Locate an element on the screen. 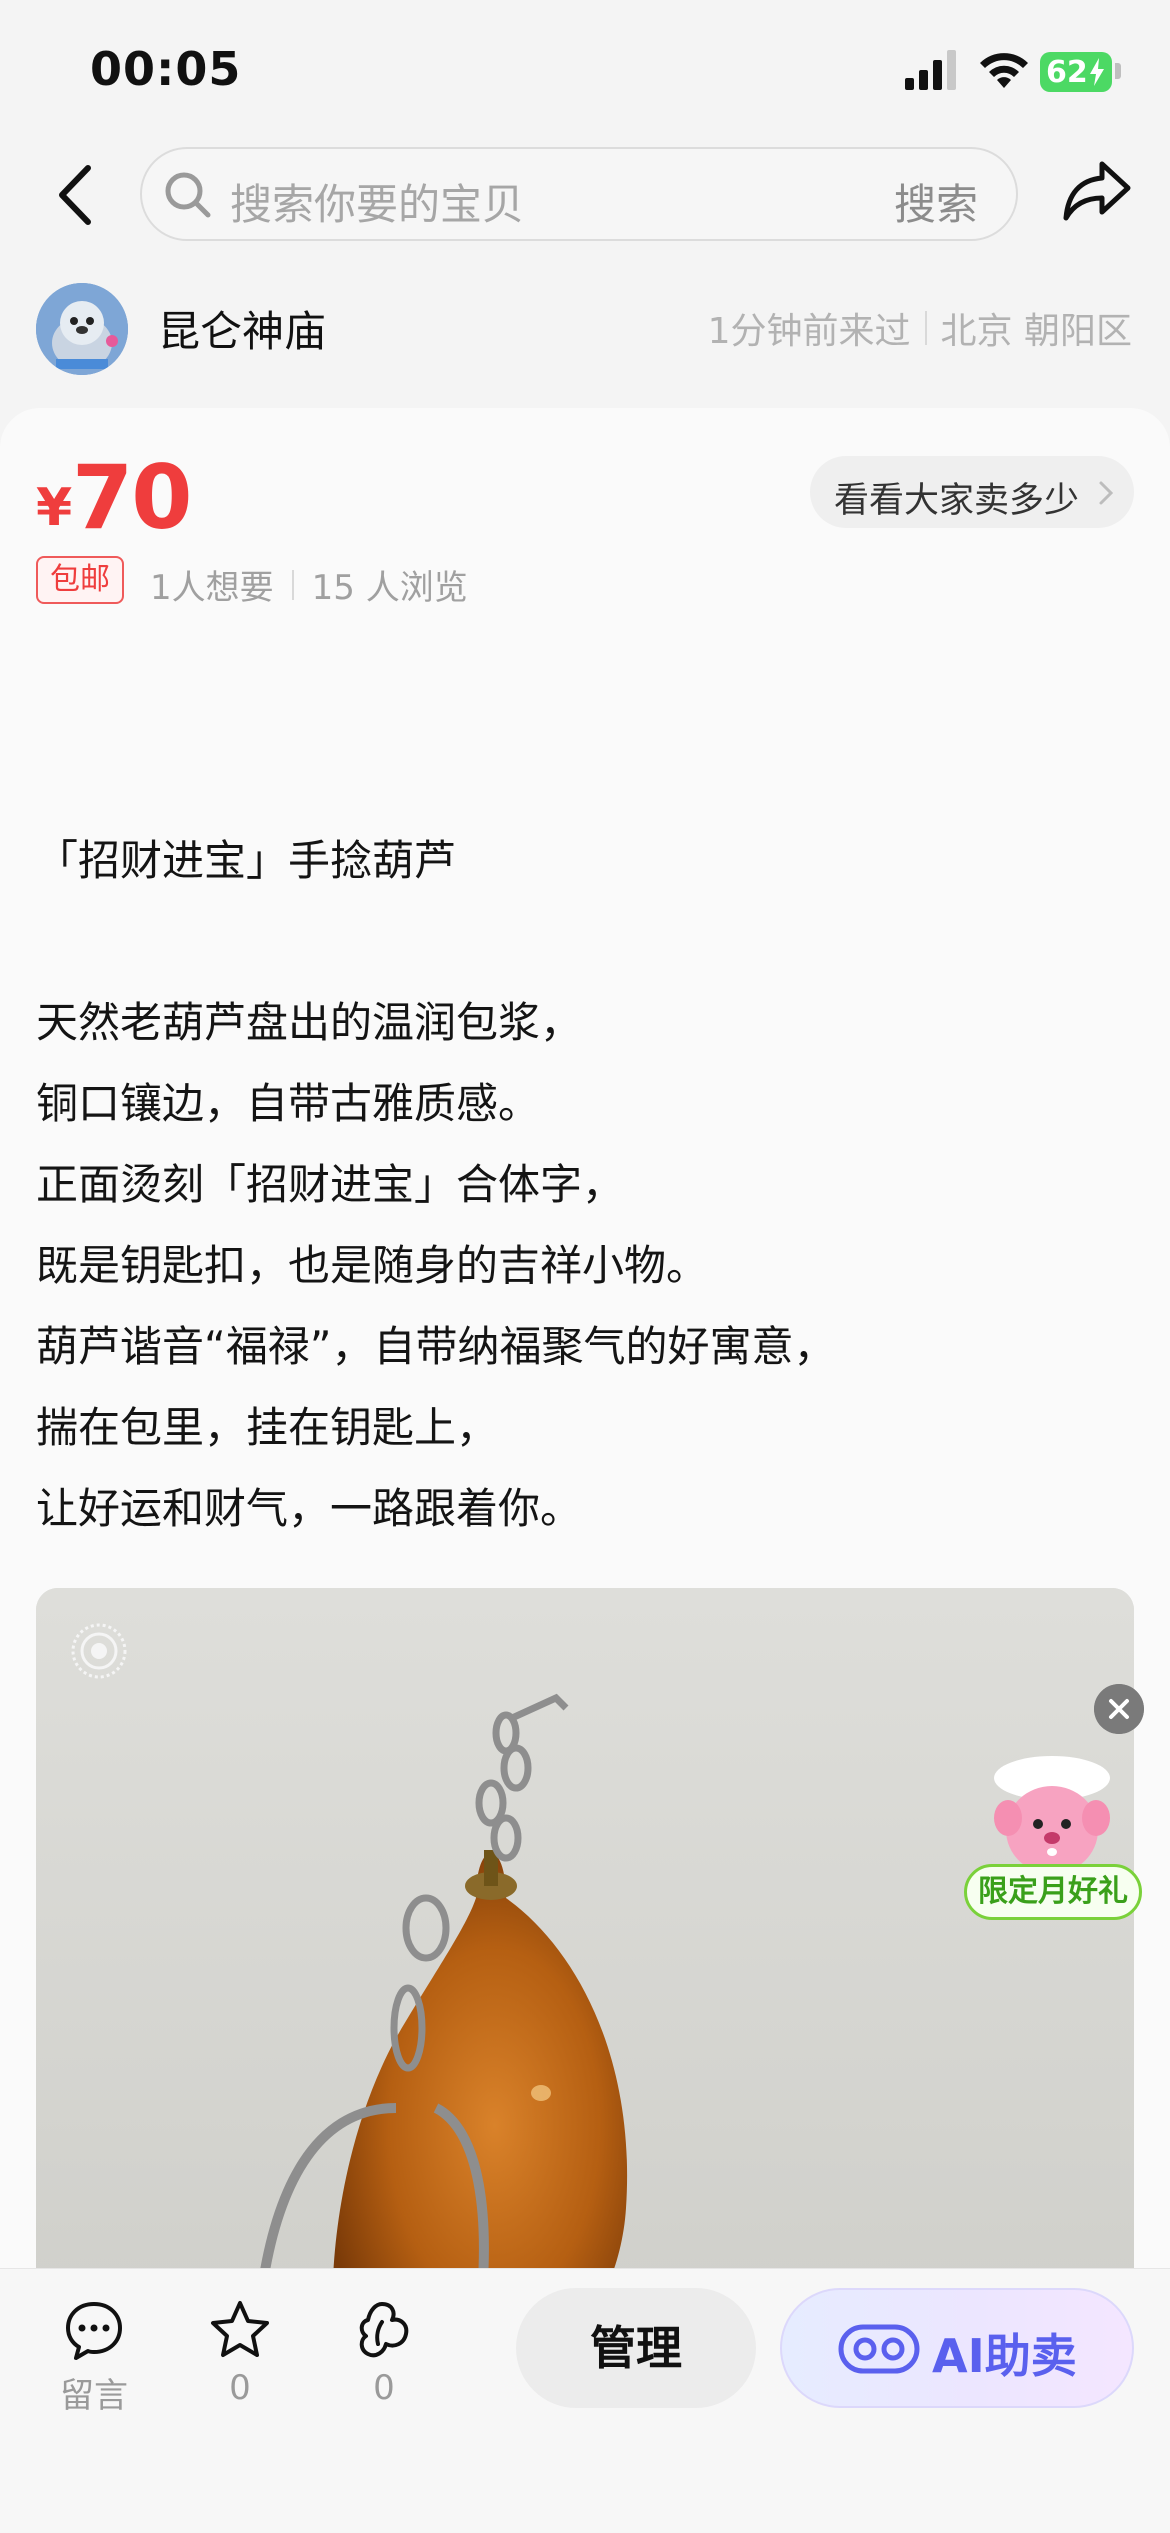  favorite-button: 0 is located at coordinates (240, 2353).